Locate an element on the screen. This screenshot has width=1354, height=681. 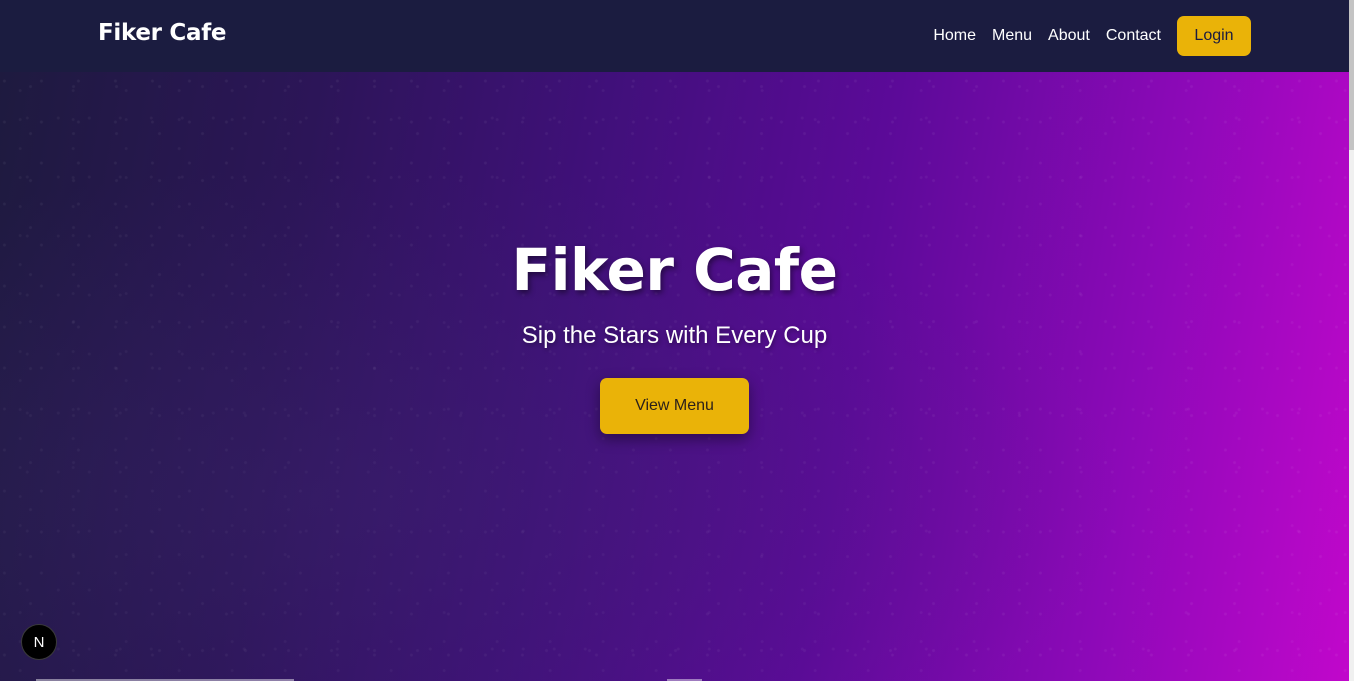
view-menu-button: View Menu is located at coordinates (674, 406).